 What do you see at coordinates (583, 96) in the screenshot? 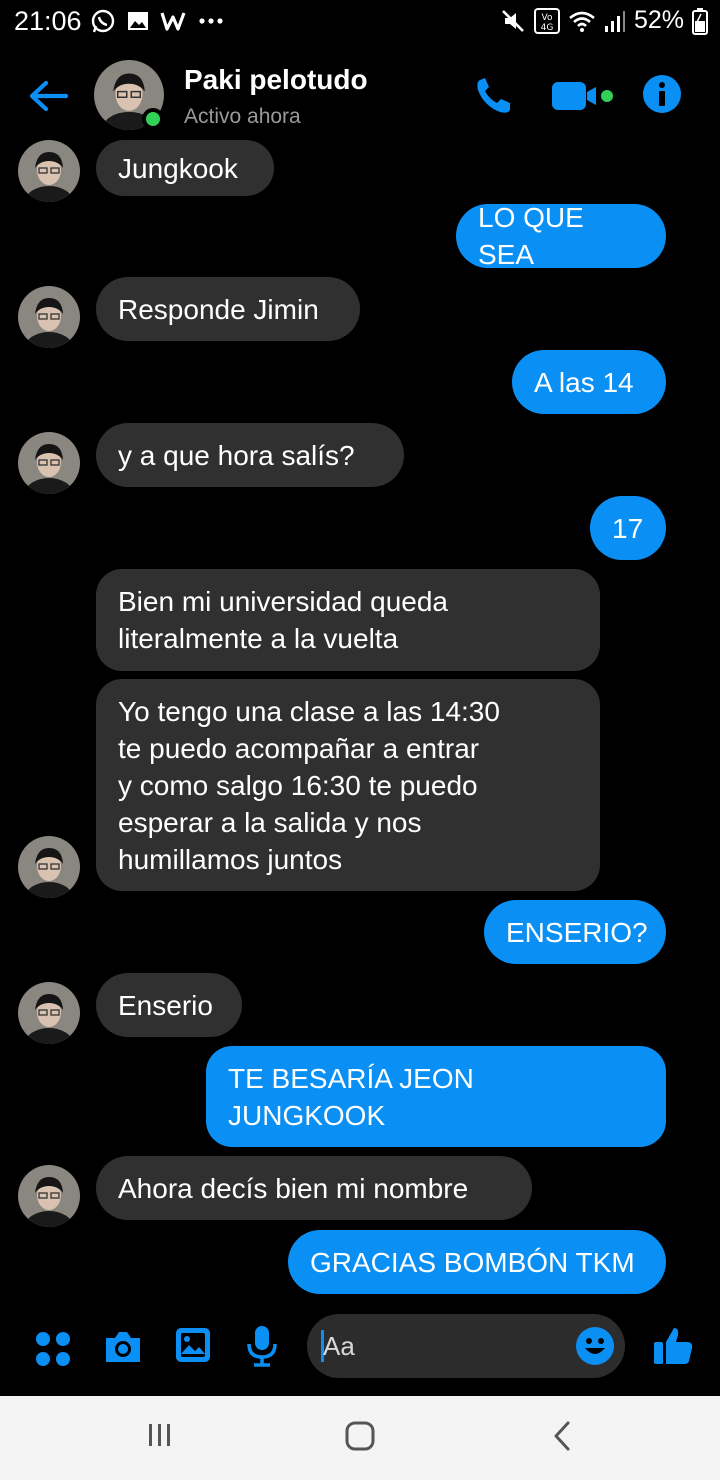
I see `video-call-icon` at bounding box center [583, 96].